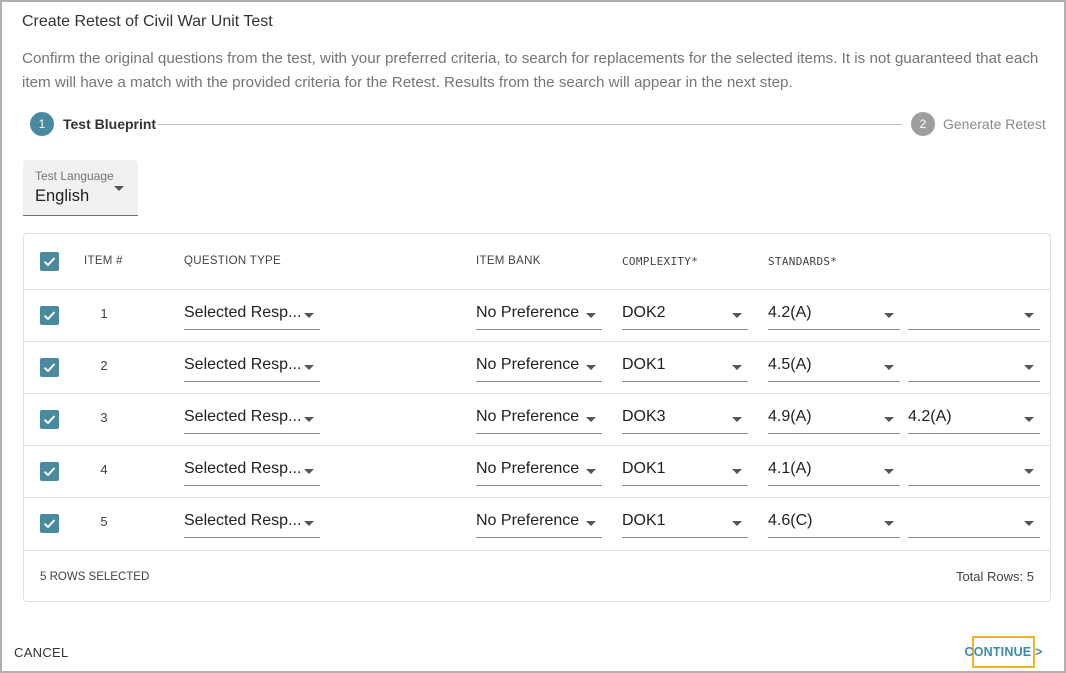 This screenshot has width=1066, height=673. I want to click on complexity-select: DOK2, so click(685, 316).